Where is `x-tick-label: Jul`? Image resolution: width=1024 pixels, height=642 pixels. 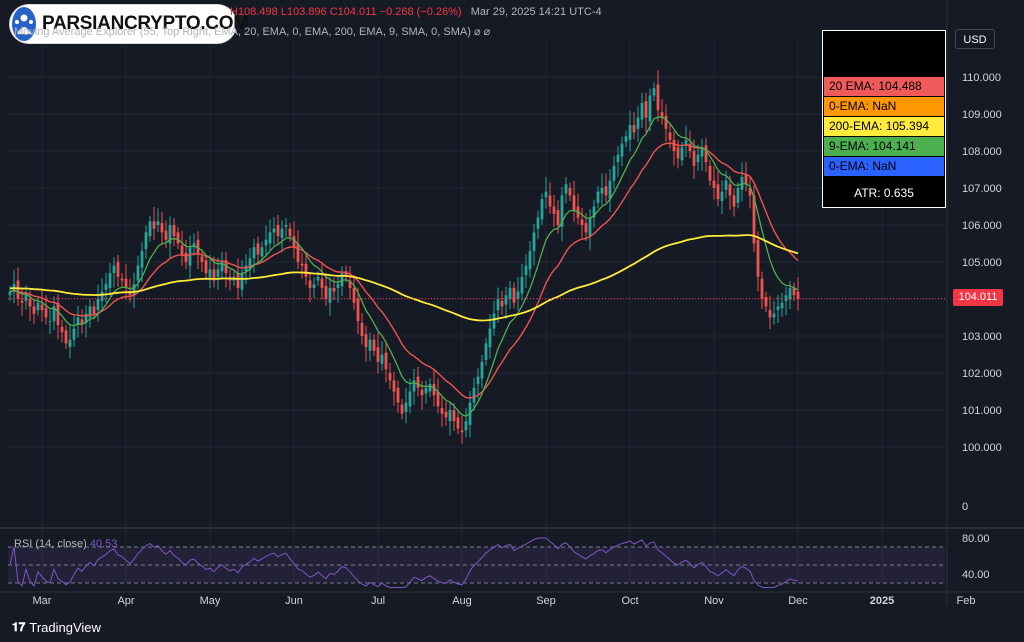 x-tick-label: Jul is located at coordinates (378, 601).